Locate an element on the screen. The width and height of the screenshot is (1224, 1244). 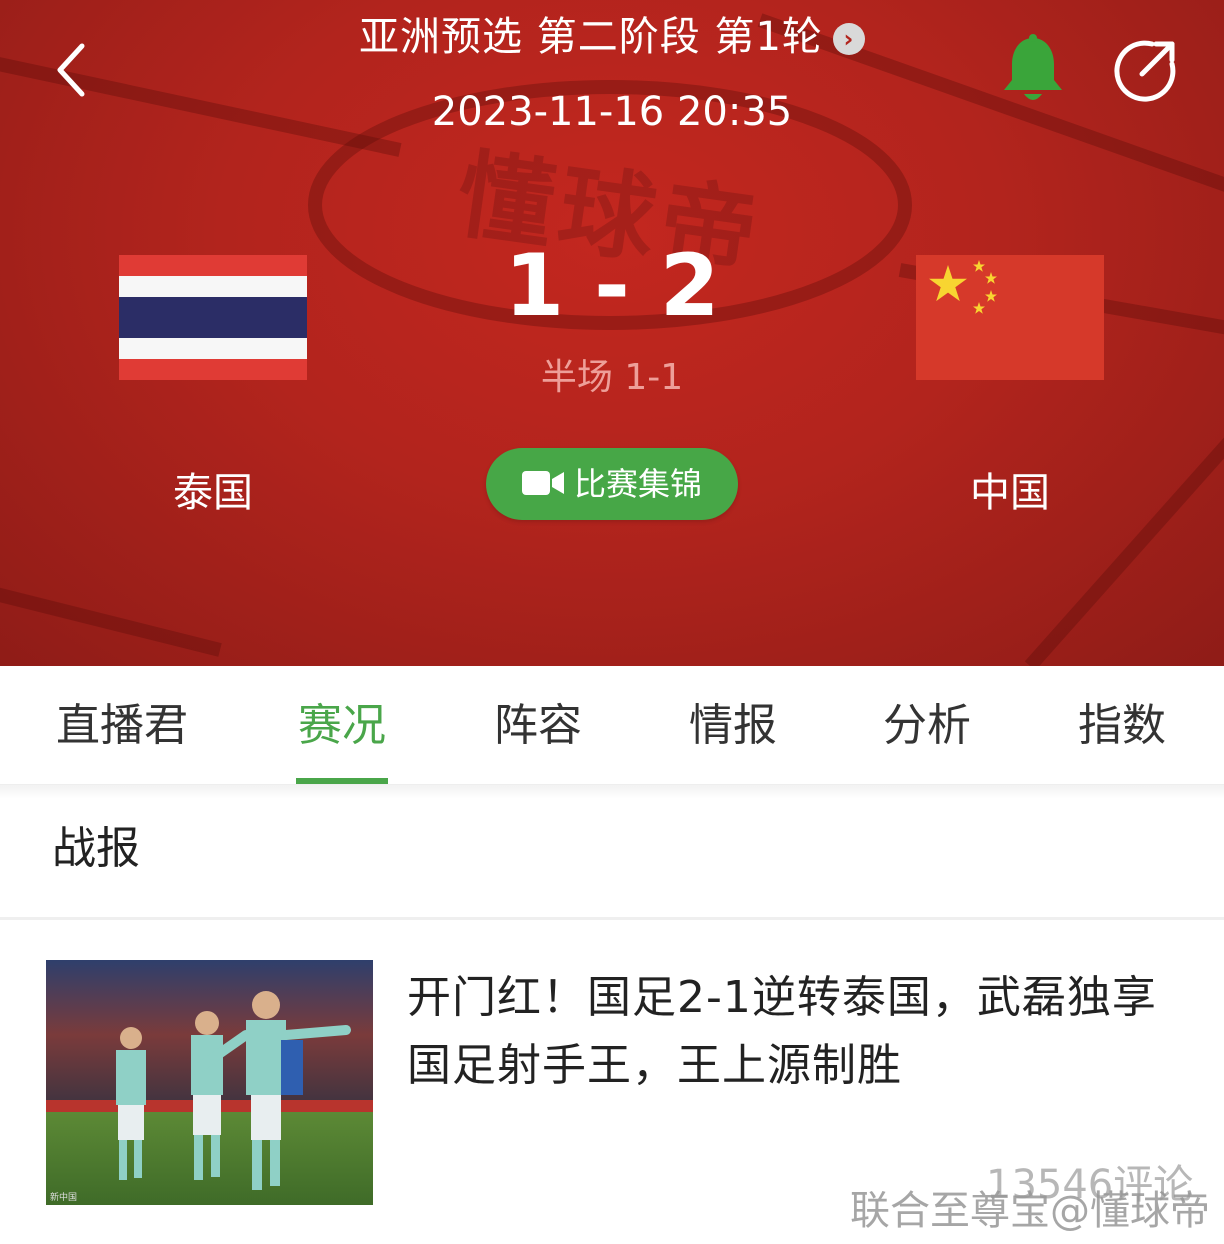
news-headline: 开门红！国足2-1逆转泰国，武磊独享国足射手王，王上源制胜 is located at coordinates (797, 1032).